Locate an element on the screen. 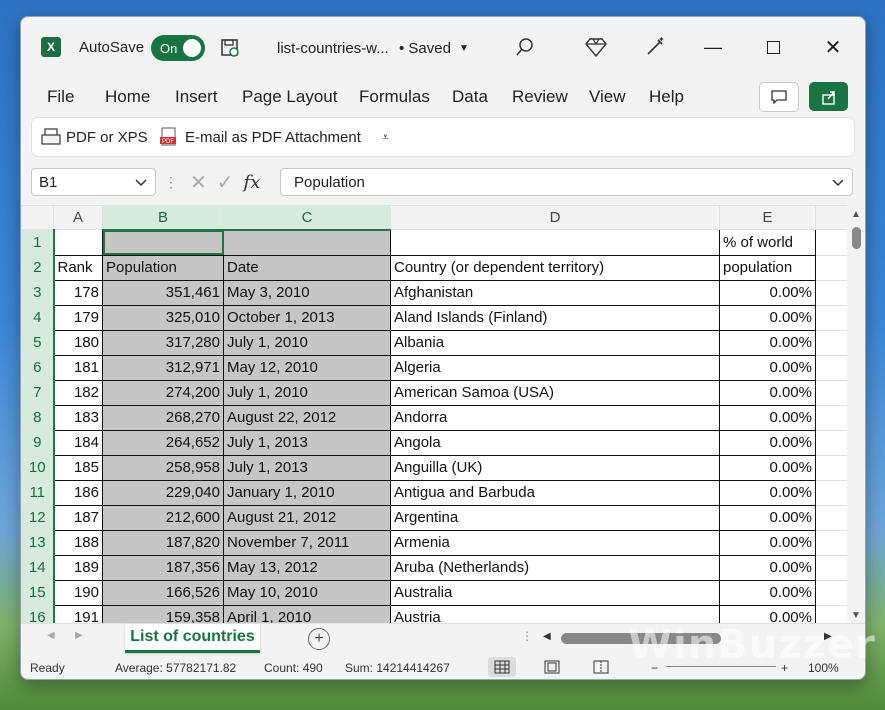 The height and width of the screenshot is (710, 885). row-header: 8 is located at coordinates (38, 417).